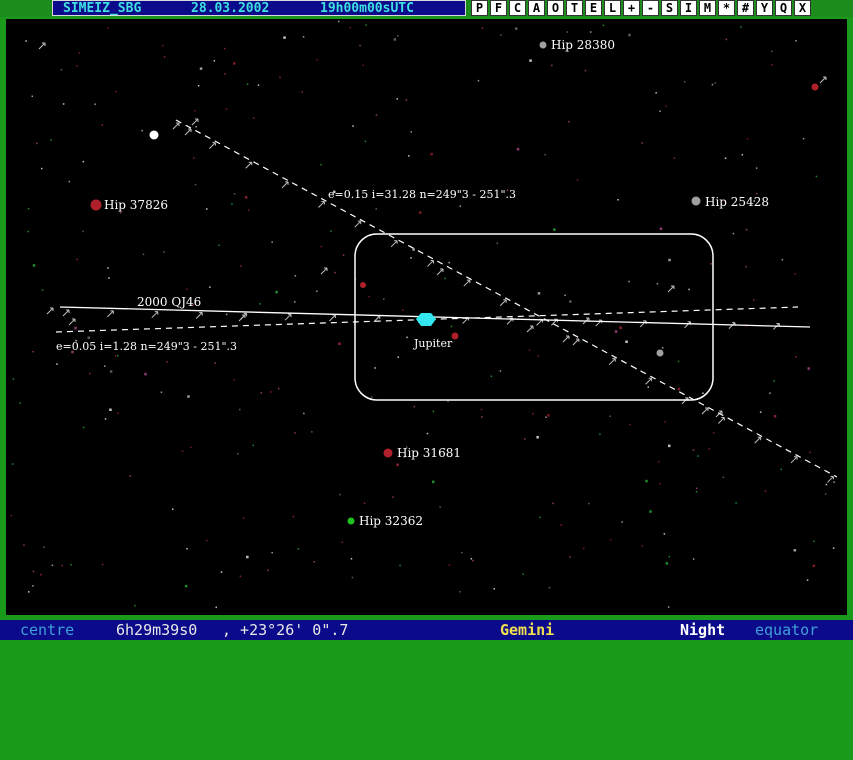 The image size is (853, 760). What do you see at coordinates (534, 317) in the screenshot?
I see `field-of-view-frame` at bounding box center [534, 317].